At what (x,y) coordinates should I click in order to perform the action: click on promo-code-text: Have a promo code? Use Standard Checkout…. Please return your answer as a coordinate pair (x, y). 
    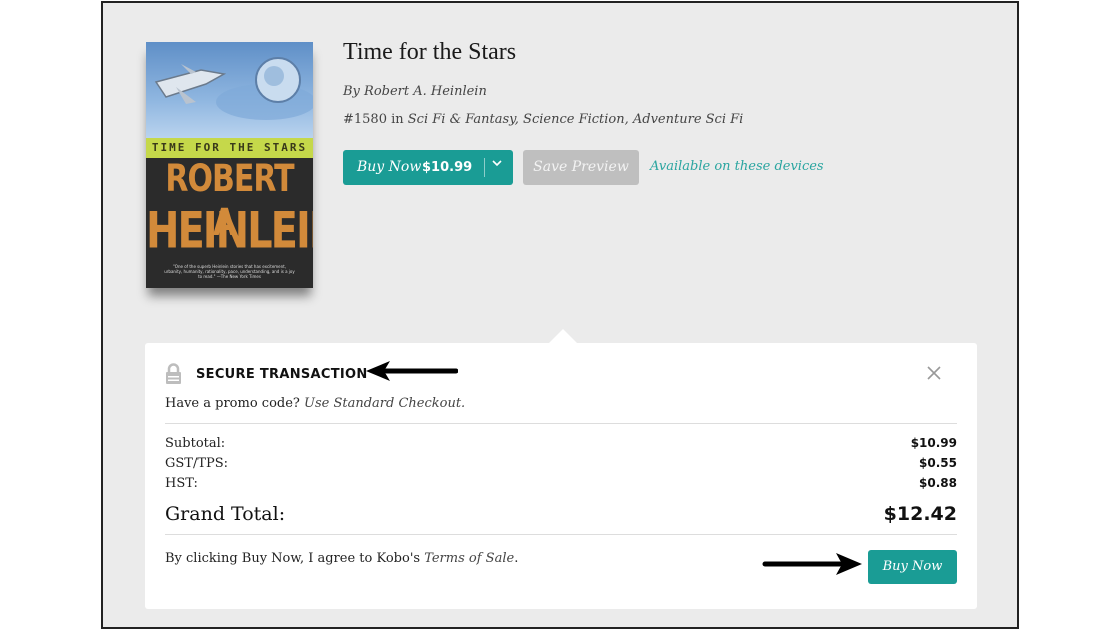
    Looking at the image, I should click on (315, 403).